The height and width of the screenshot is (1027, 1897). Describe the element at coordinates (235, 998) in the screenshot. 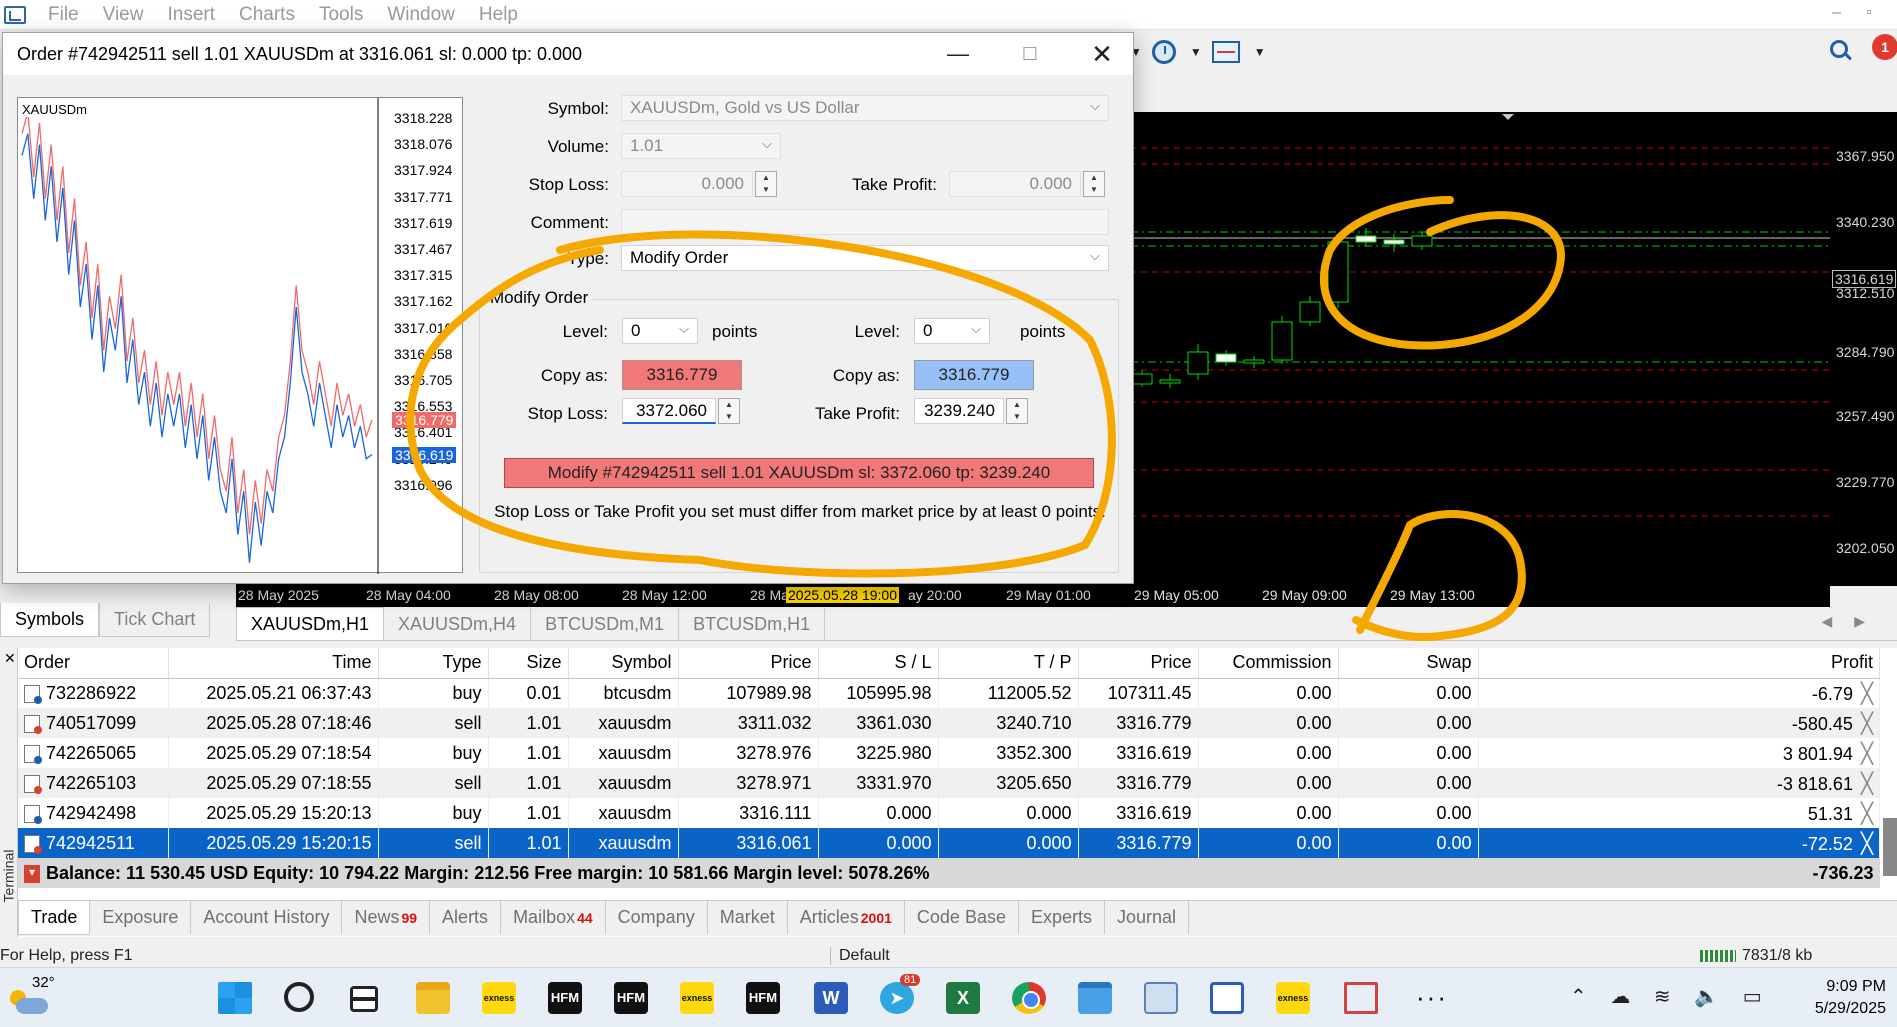

I see `start-button-icon` at that location.